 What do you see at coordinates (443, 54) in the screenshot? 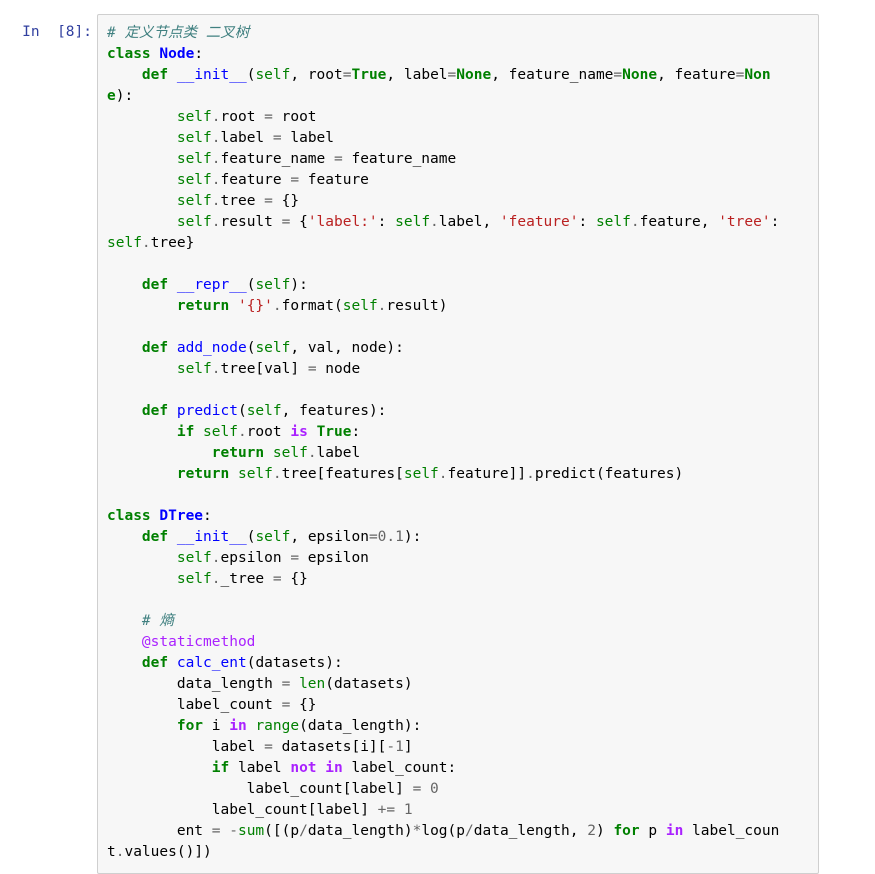
I see `code-line: class Node:` at bounding box center [443, 54].